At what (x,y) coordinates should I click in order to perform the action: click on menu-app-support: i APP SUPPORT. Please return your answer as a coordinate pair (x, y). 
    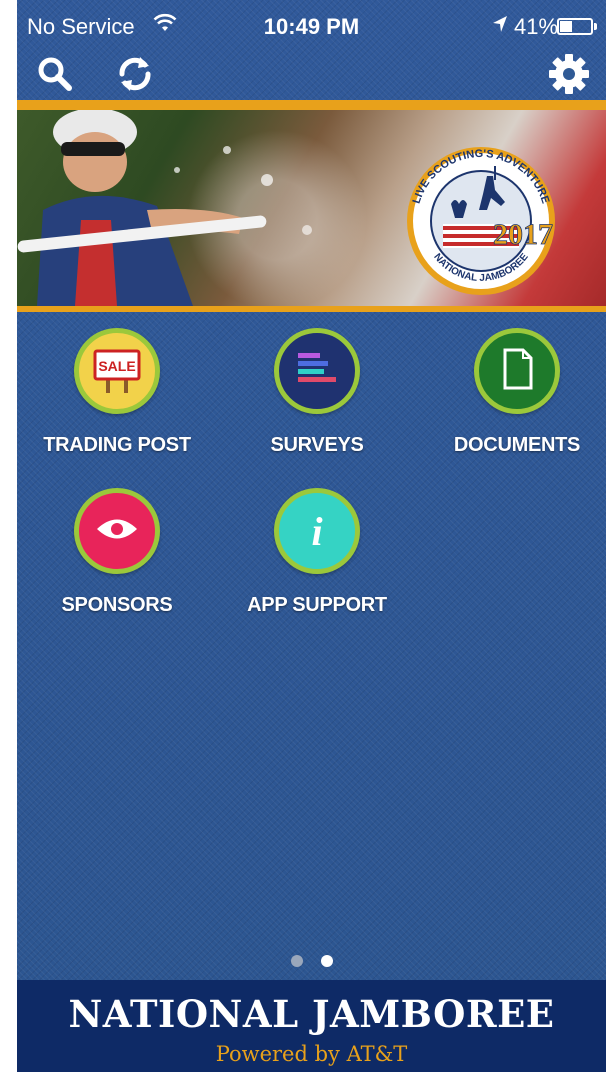
    Looking at the image, I should click on (317, 552).